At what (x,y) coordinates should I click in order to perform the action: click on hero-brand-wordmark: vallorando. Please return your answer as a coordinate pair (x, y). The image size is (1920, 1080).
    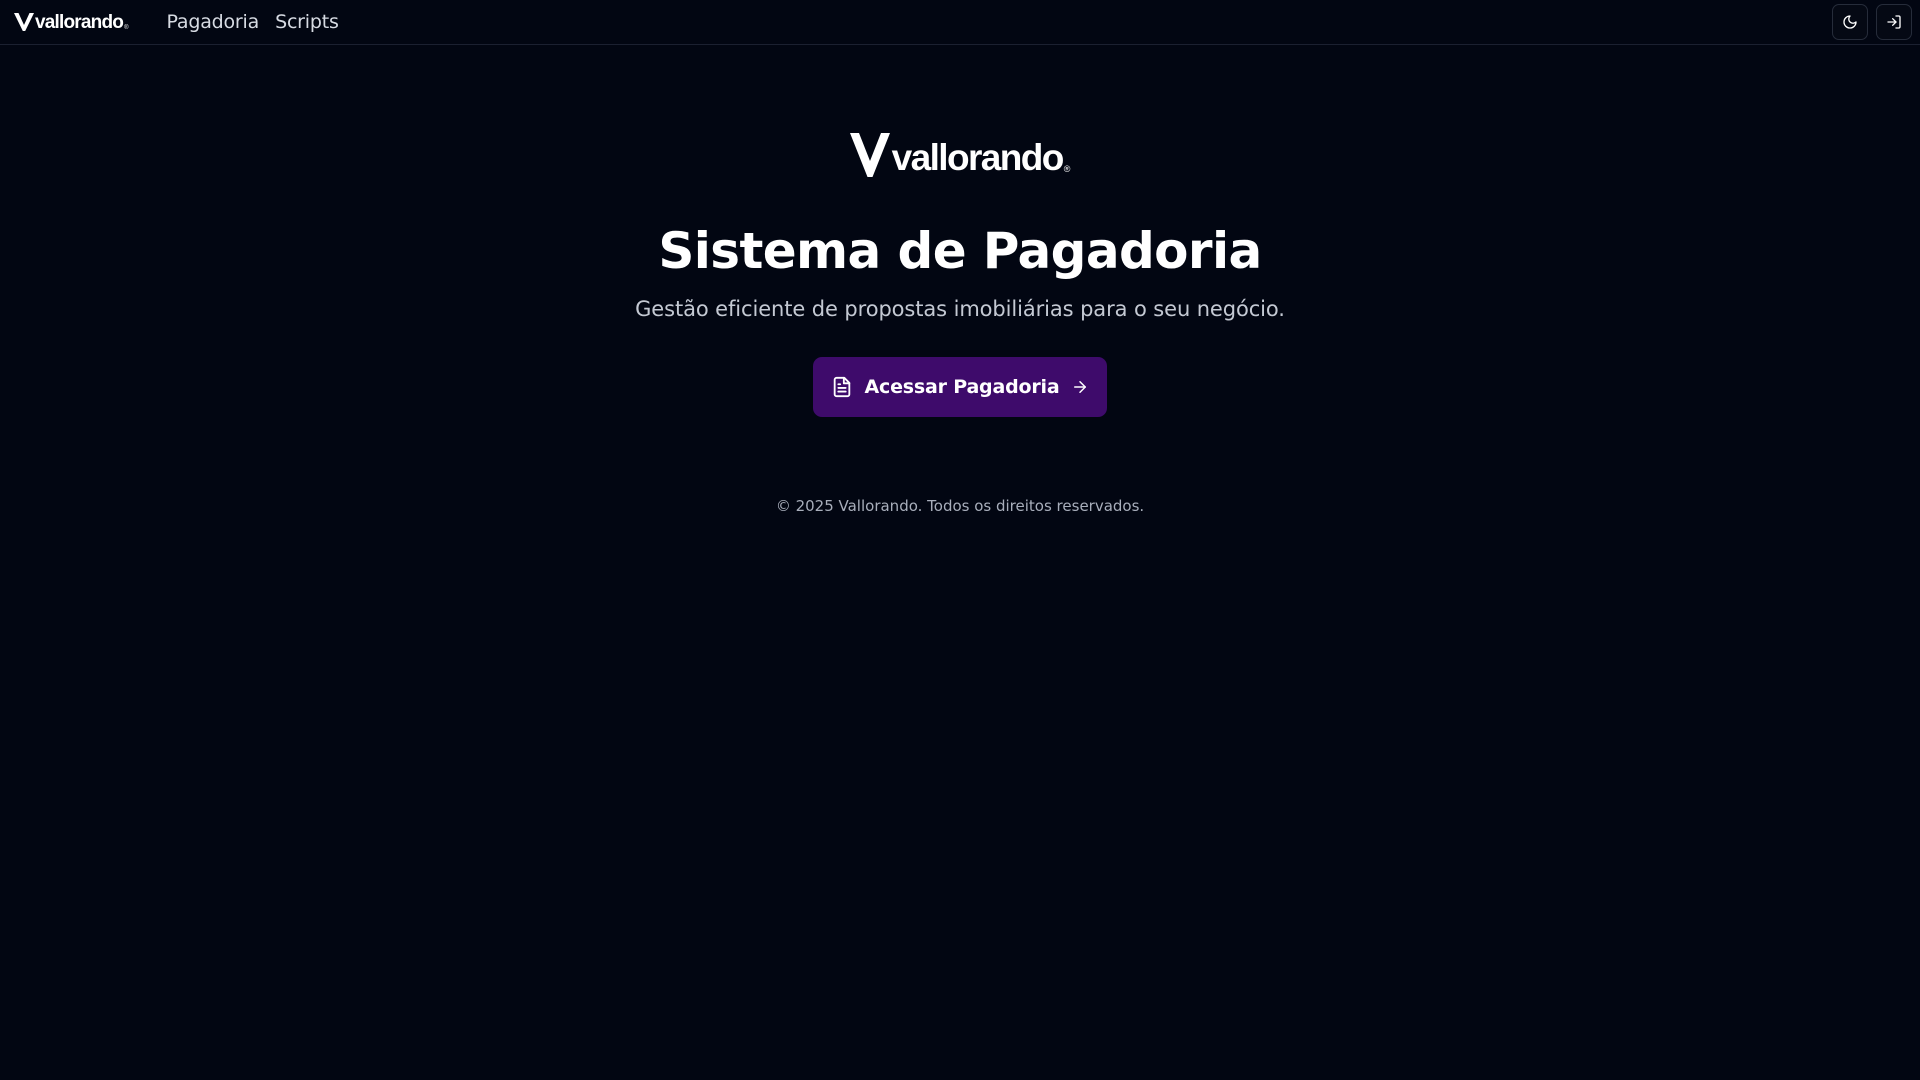
    Looking at the image, I should click on (978, 157).